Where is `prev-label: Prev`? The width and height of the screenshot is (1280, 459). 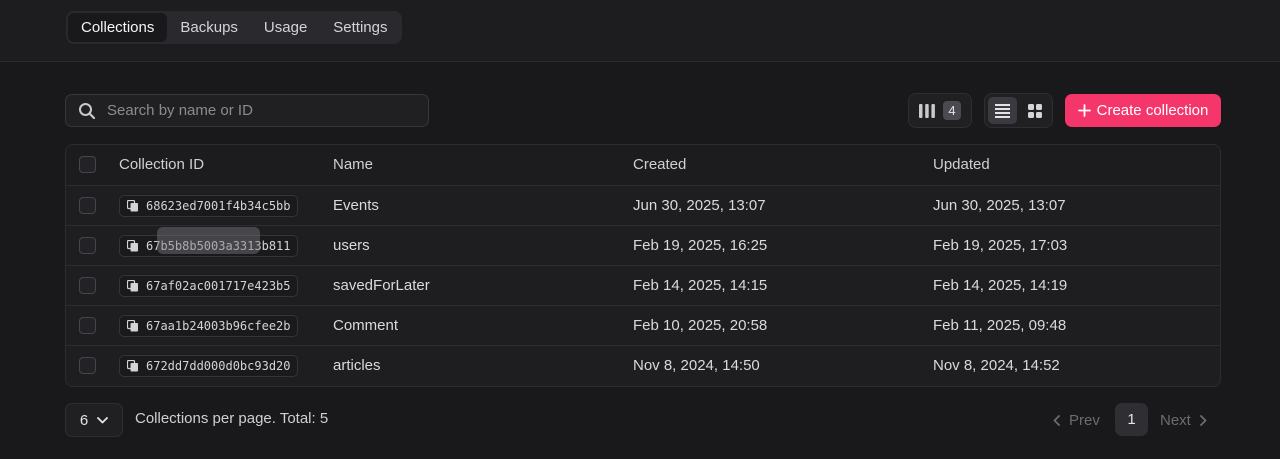 prev-label: Prev is located at coordinates (1084, 420).